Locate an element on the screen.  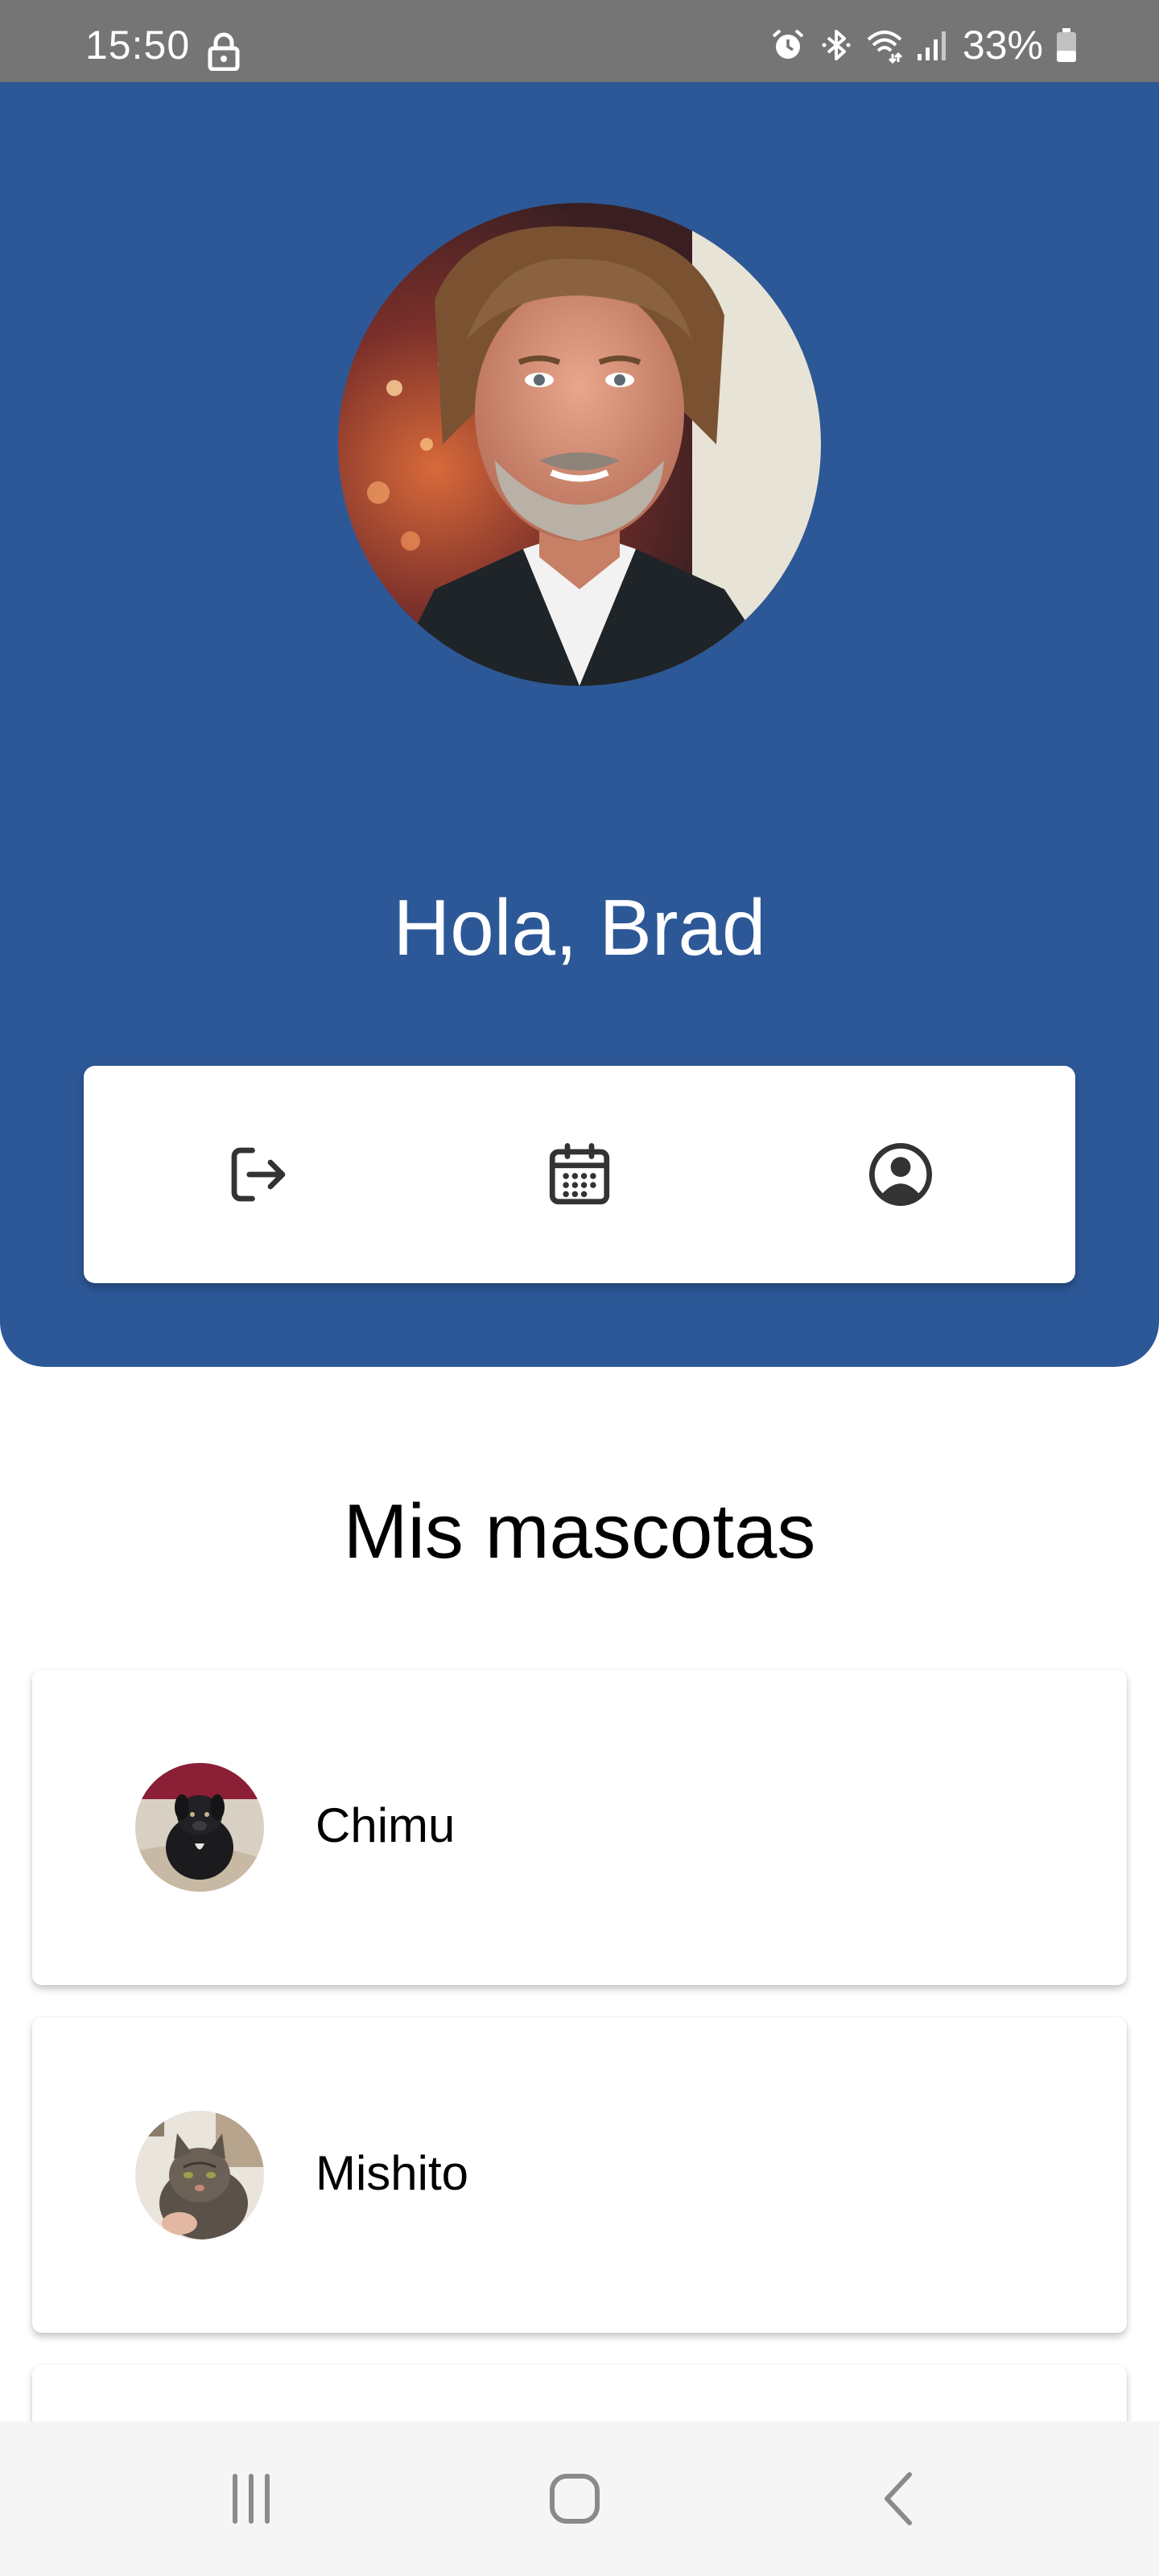
bluetooth-icon is located at coordinates (837, 45).